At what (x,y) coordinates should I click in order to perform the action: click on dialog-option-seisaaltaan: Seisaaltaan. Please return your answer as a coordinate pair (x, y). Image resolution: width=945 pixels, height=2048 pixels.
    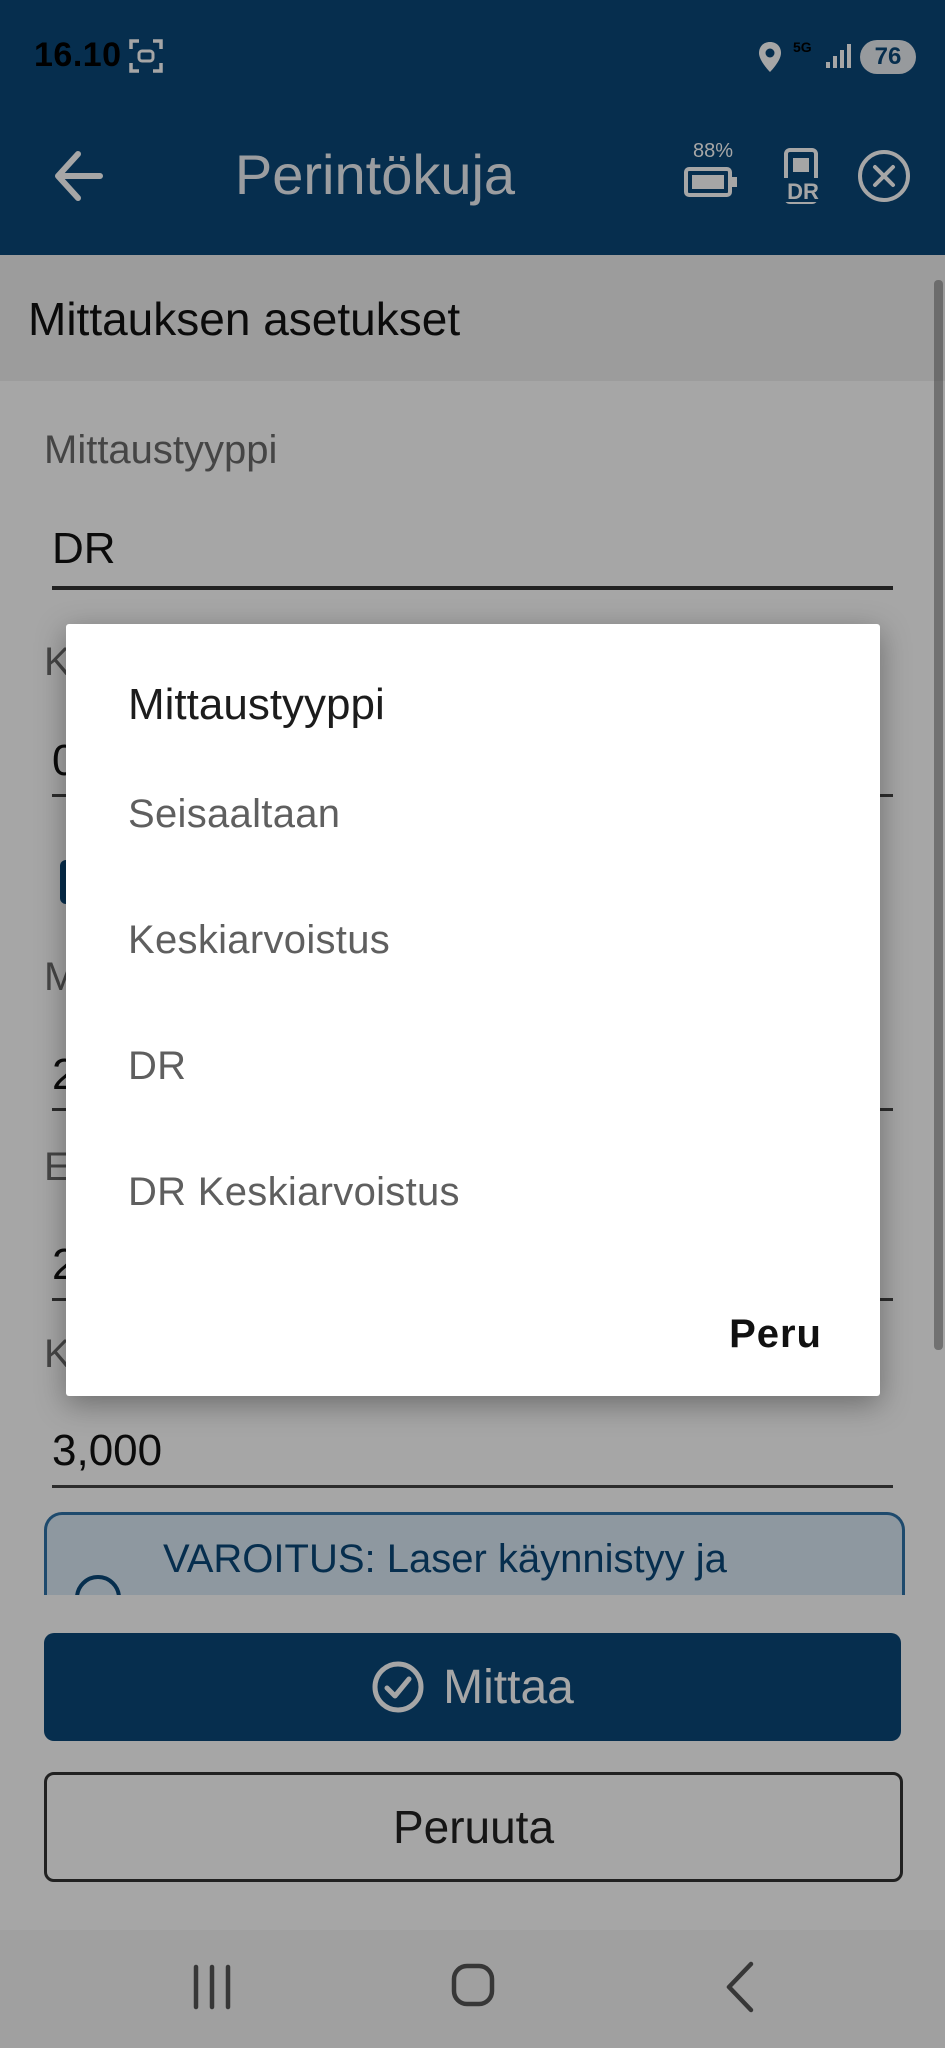
    Looking at the image, I should click on (473, 817).